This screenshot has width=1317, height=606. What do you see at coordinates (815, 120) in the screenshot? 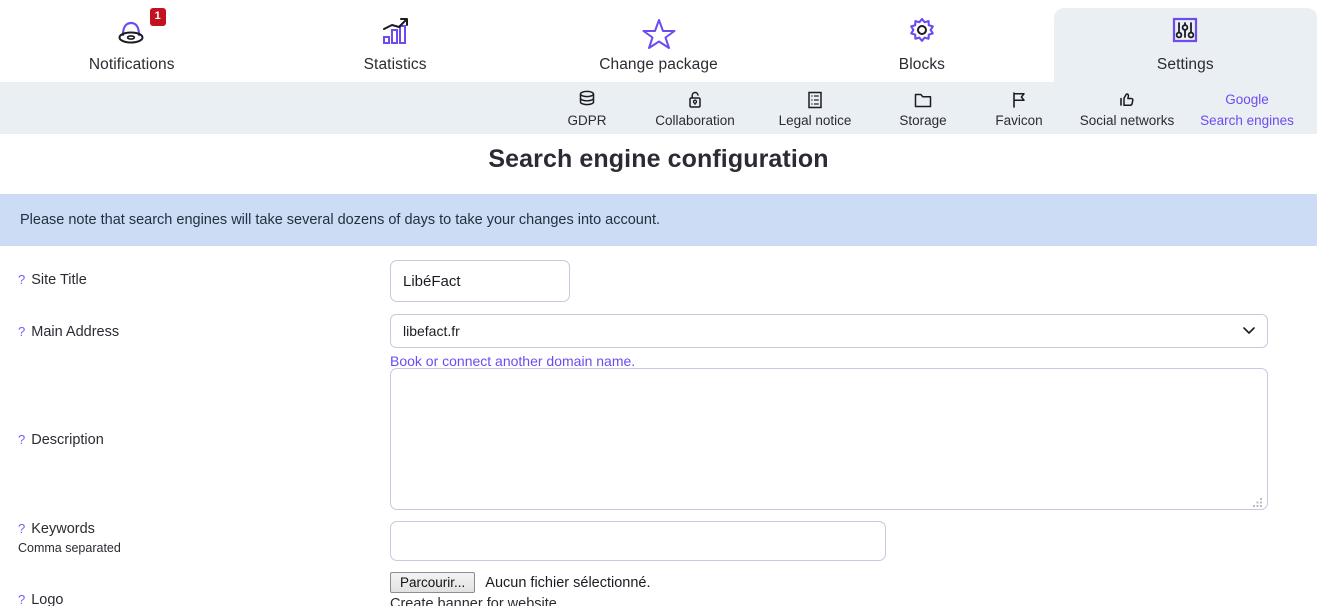
I see `subnav-label-legal-notice: Legal notice` at bounding box center [815, 120].